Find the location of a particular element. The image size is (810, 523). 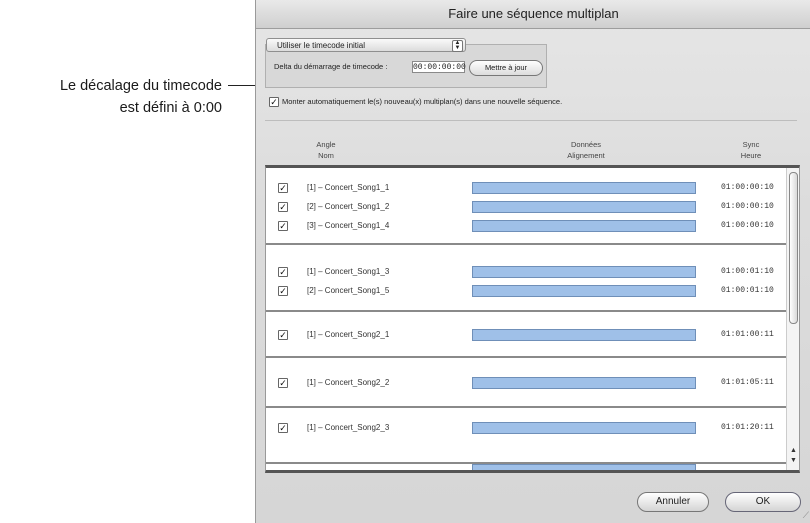

table-row: ✓ [1] – Concert_Song1_3 01:00:01:10 is located at coordinates (526, 272).